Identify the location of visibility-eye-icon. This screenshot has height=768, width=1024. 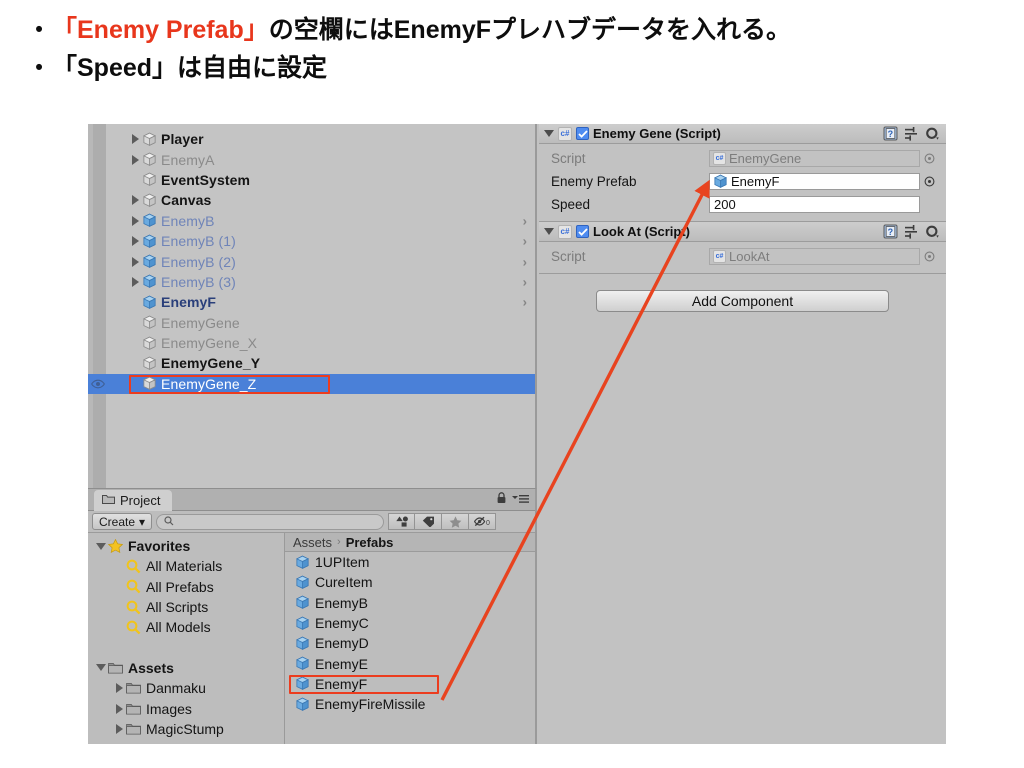
(98, 384).